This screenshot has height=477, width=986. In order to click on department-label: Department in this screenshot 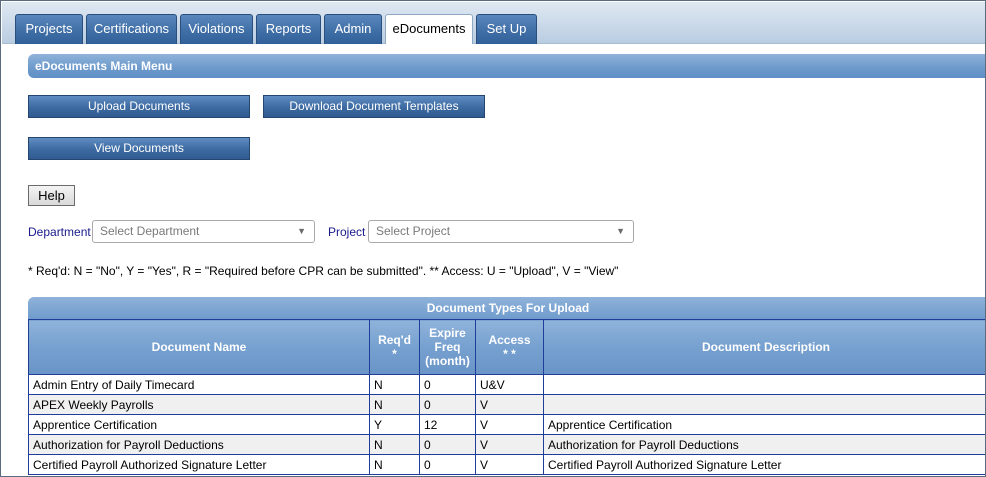, I will do `click(59, 232)`.